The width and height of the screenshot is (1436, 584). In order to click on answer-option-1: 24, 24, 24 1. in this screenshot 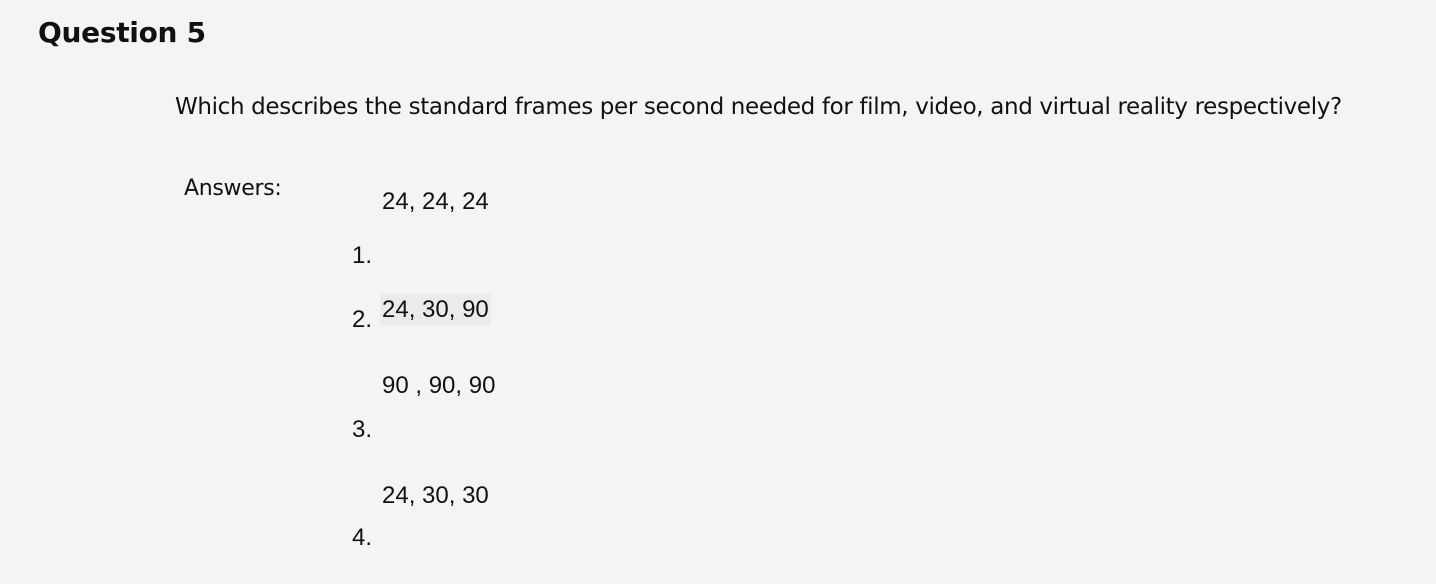, I will do `click(552, 225)`.